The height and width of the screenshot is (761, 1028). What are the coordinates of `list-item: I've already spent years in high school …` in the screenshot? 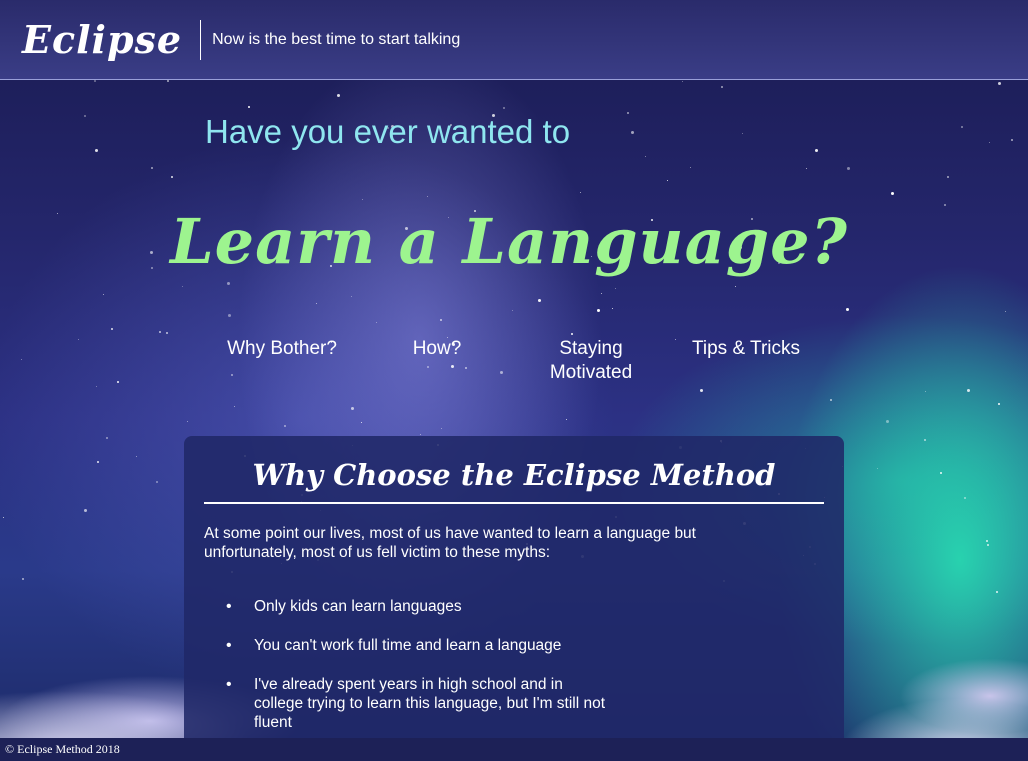 It's located at (409, 703).